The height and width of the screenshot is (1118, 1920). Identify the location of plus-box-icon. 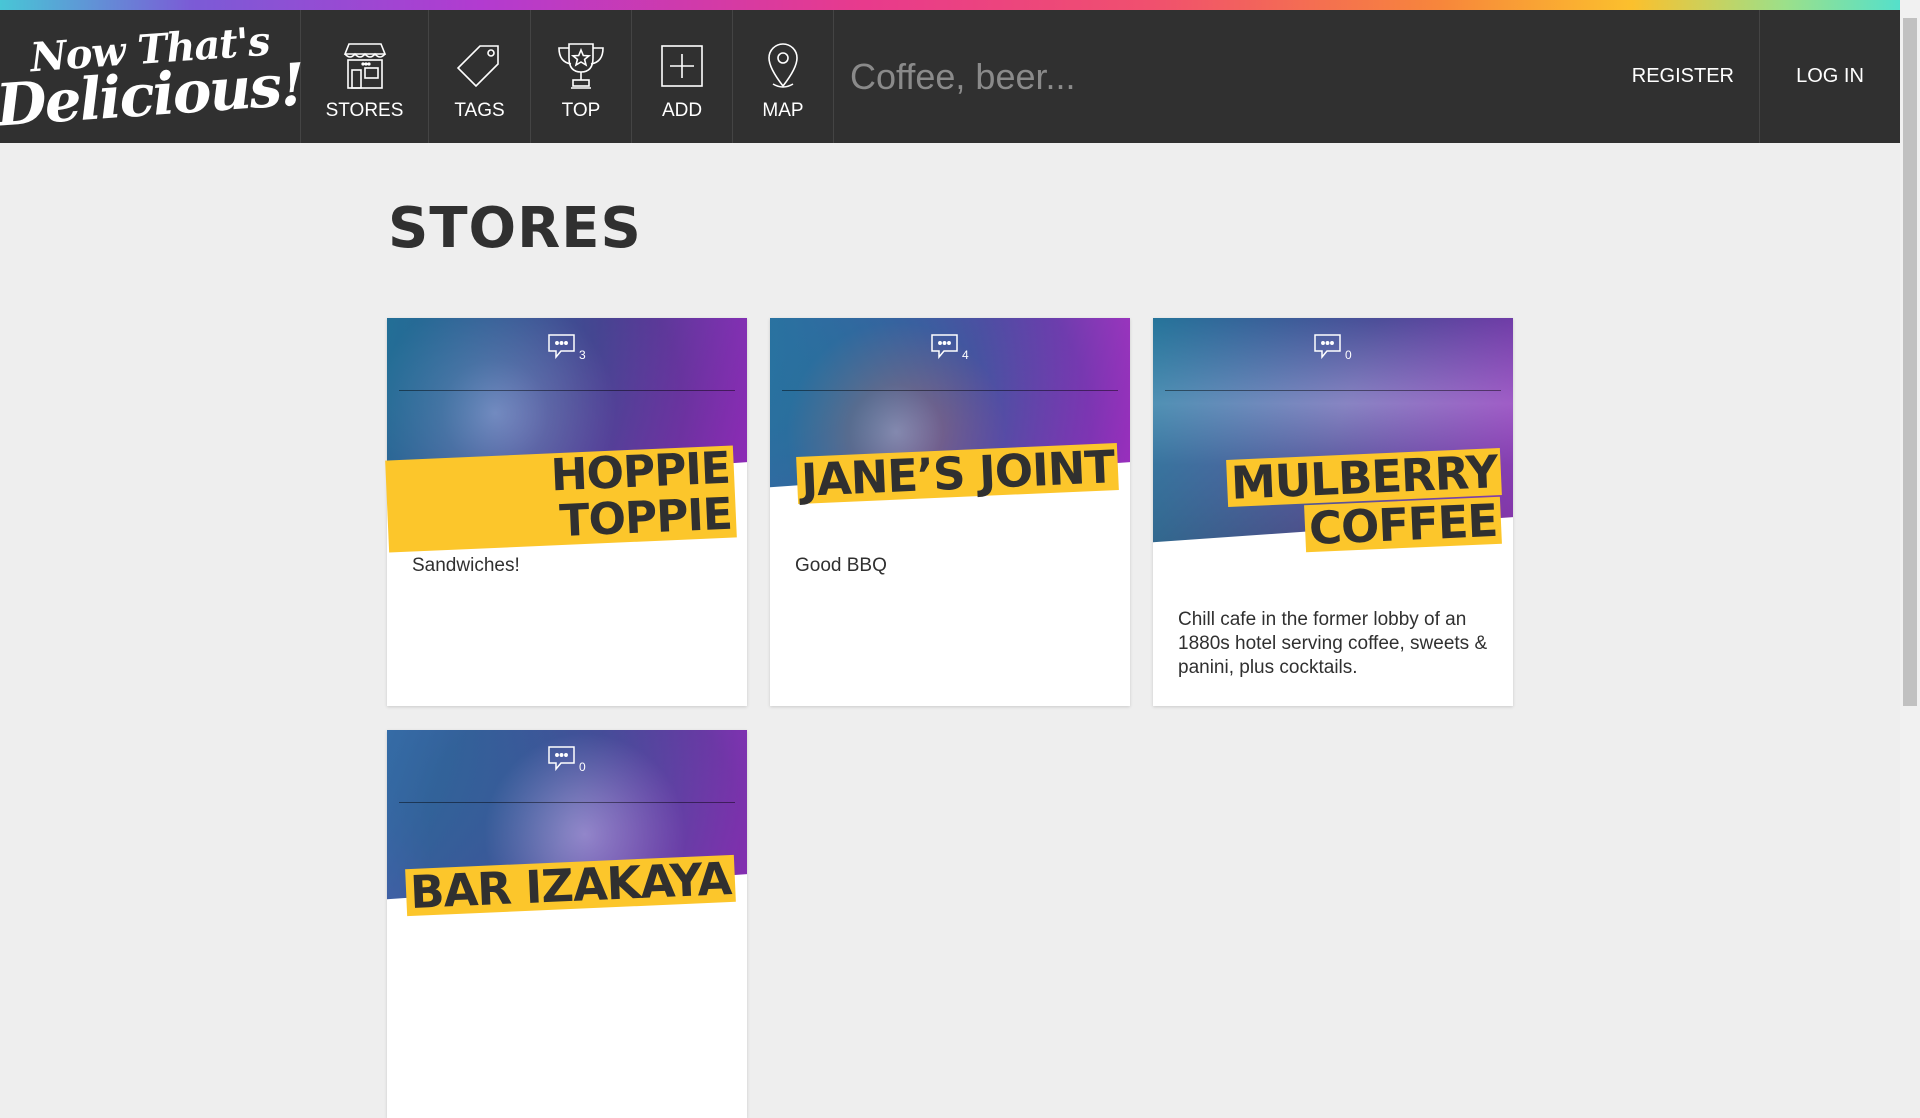
(682, 65).